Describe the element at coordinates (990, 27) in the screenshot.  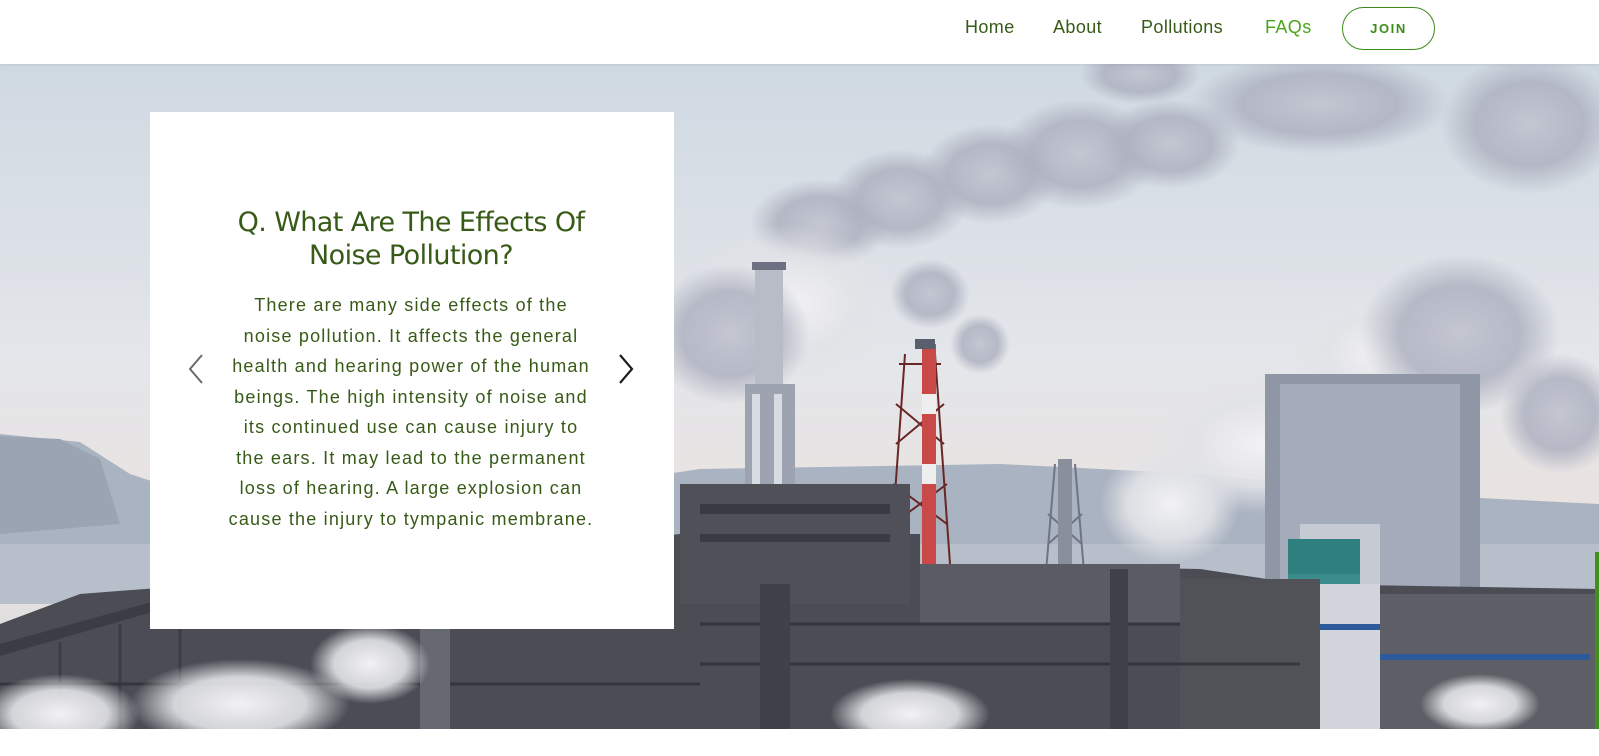
I see `nav-link-home: Home` at that location.